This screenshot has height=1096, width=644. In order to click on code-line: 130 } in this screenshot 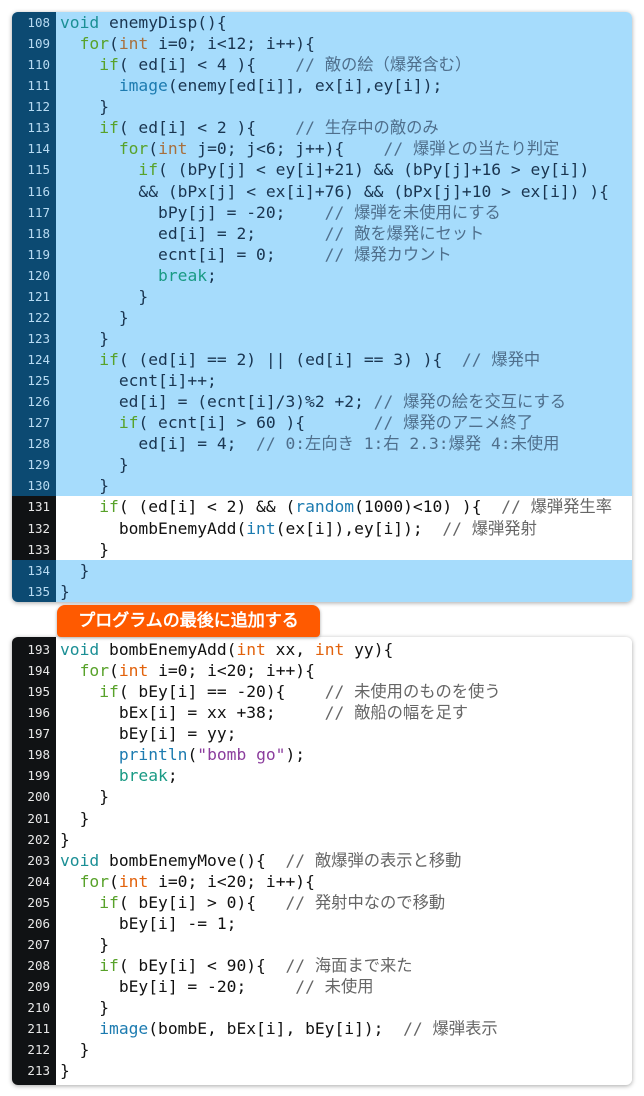, I will do `click(322, 486)`.